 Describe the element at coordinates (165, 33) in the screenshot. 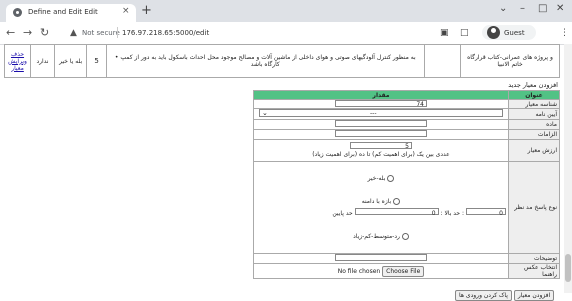

I see `url-field: 176.97.218.65:5000/edit` at that location.